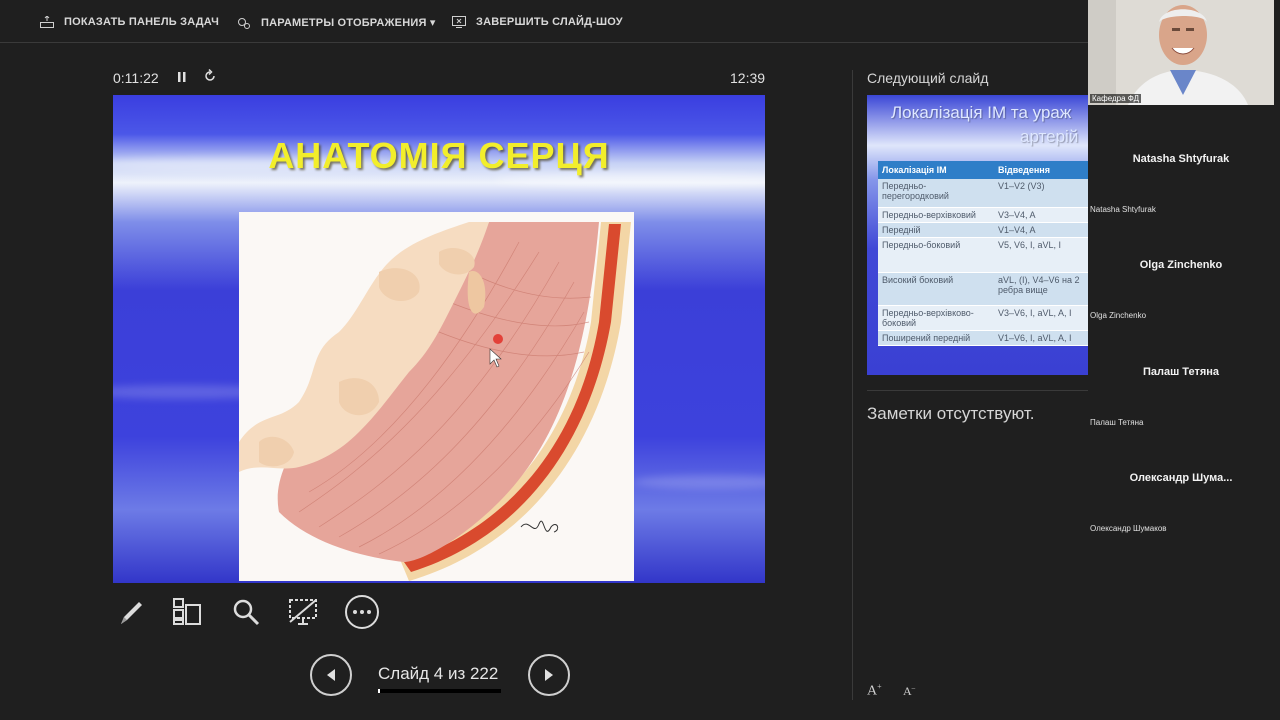 The image size is (1280, 720). What do you see at coordinates (142, 22) in the screenshot?
I see `show-taskbar-label: ПОКАЗАТЬ ПАНЕЛЬ ЗАДАЧ` at bounding box center [142, 22].